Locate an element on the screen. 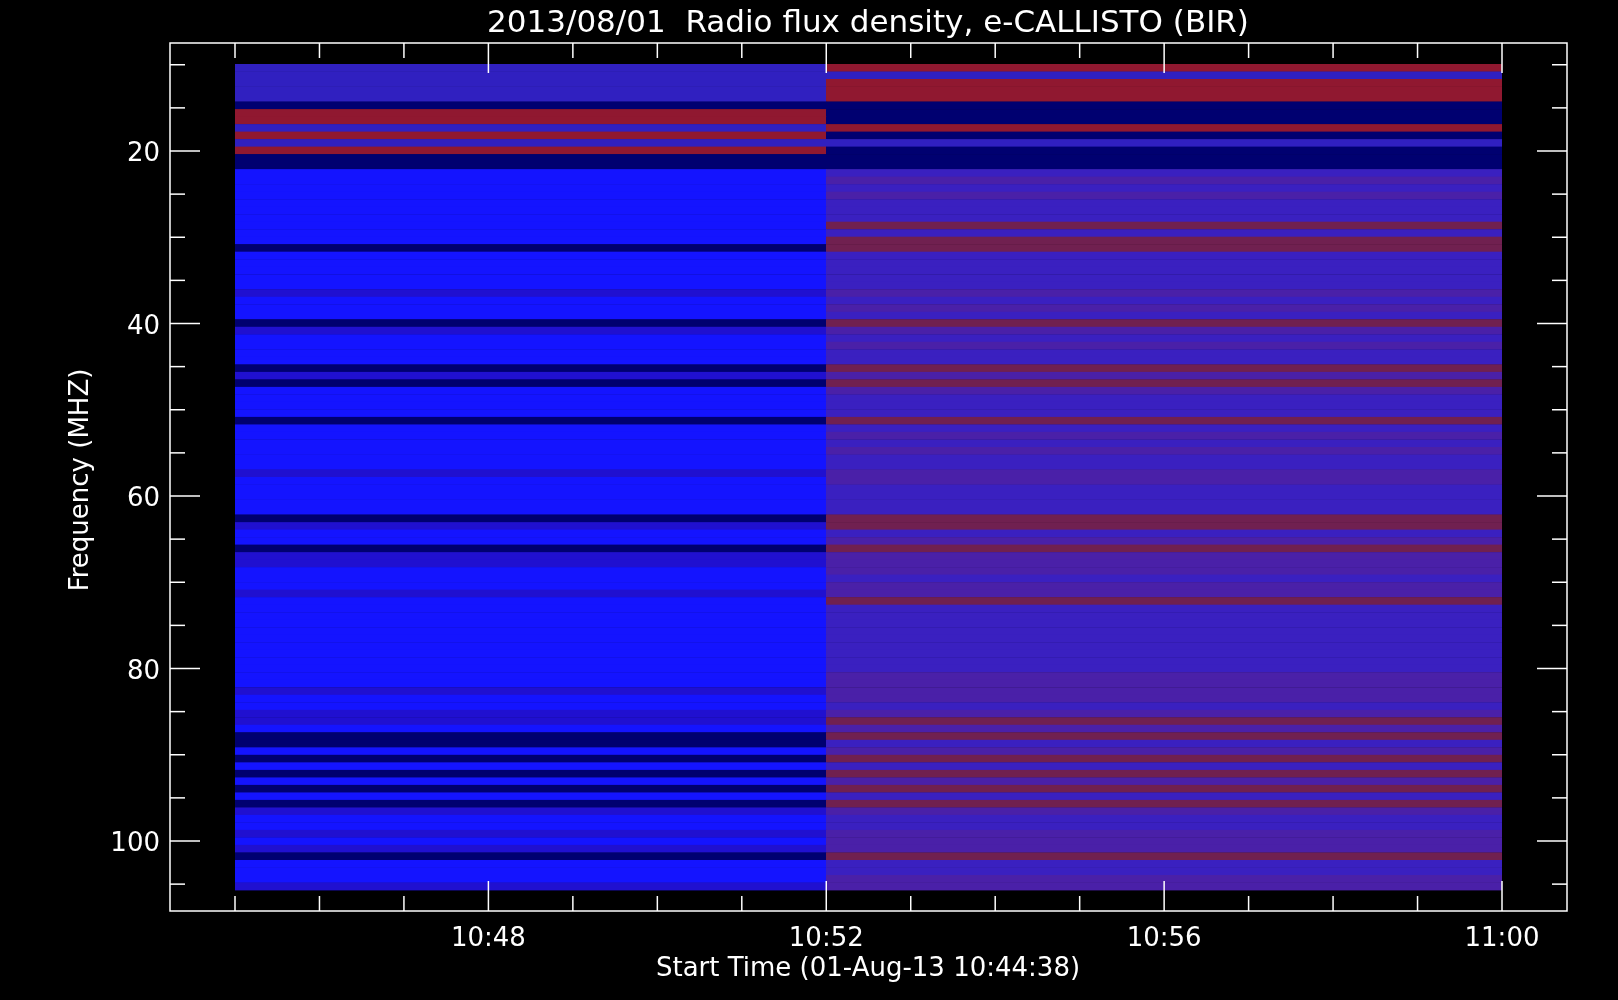 This screenshot has width=1618, height=1000. y-axis-label: Frequency (MHZ) is located at coordinates (79, 480).